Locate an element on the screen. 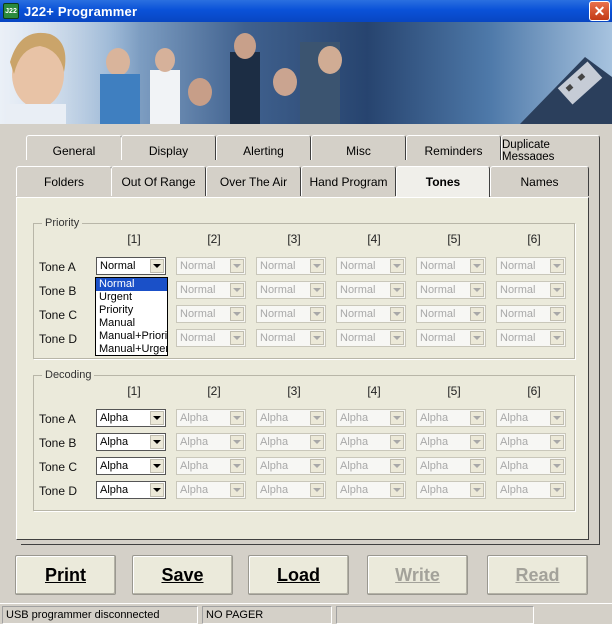  priority-col-4: [4] is located at coordinates (374, 239).